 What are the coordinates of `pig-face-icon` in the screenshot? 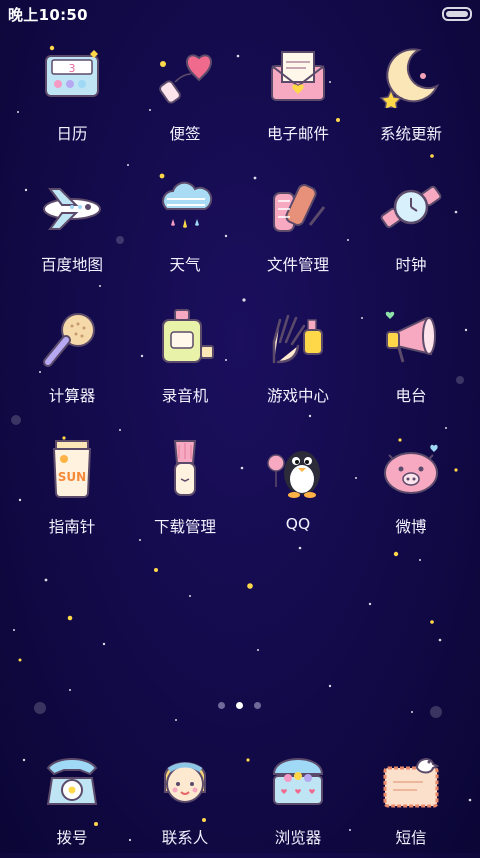 It's located at (411, 469).